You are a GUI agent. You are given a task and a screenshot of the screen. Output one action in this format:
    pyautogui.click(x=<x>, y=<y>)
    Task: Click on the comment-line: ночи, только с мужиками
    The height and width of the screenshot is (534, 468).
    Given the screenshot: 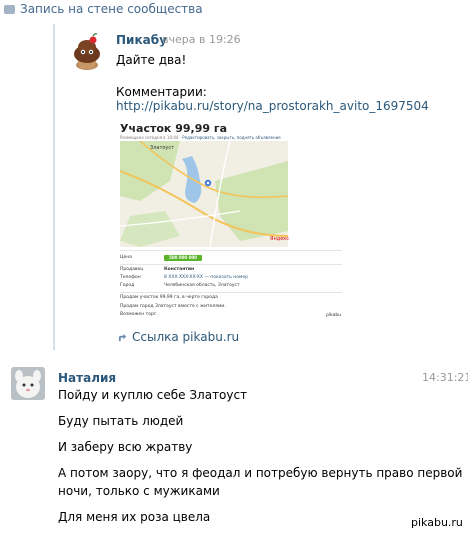 What is the action you would take?
    pyautogui.click(x=139, y=491)
    